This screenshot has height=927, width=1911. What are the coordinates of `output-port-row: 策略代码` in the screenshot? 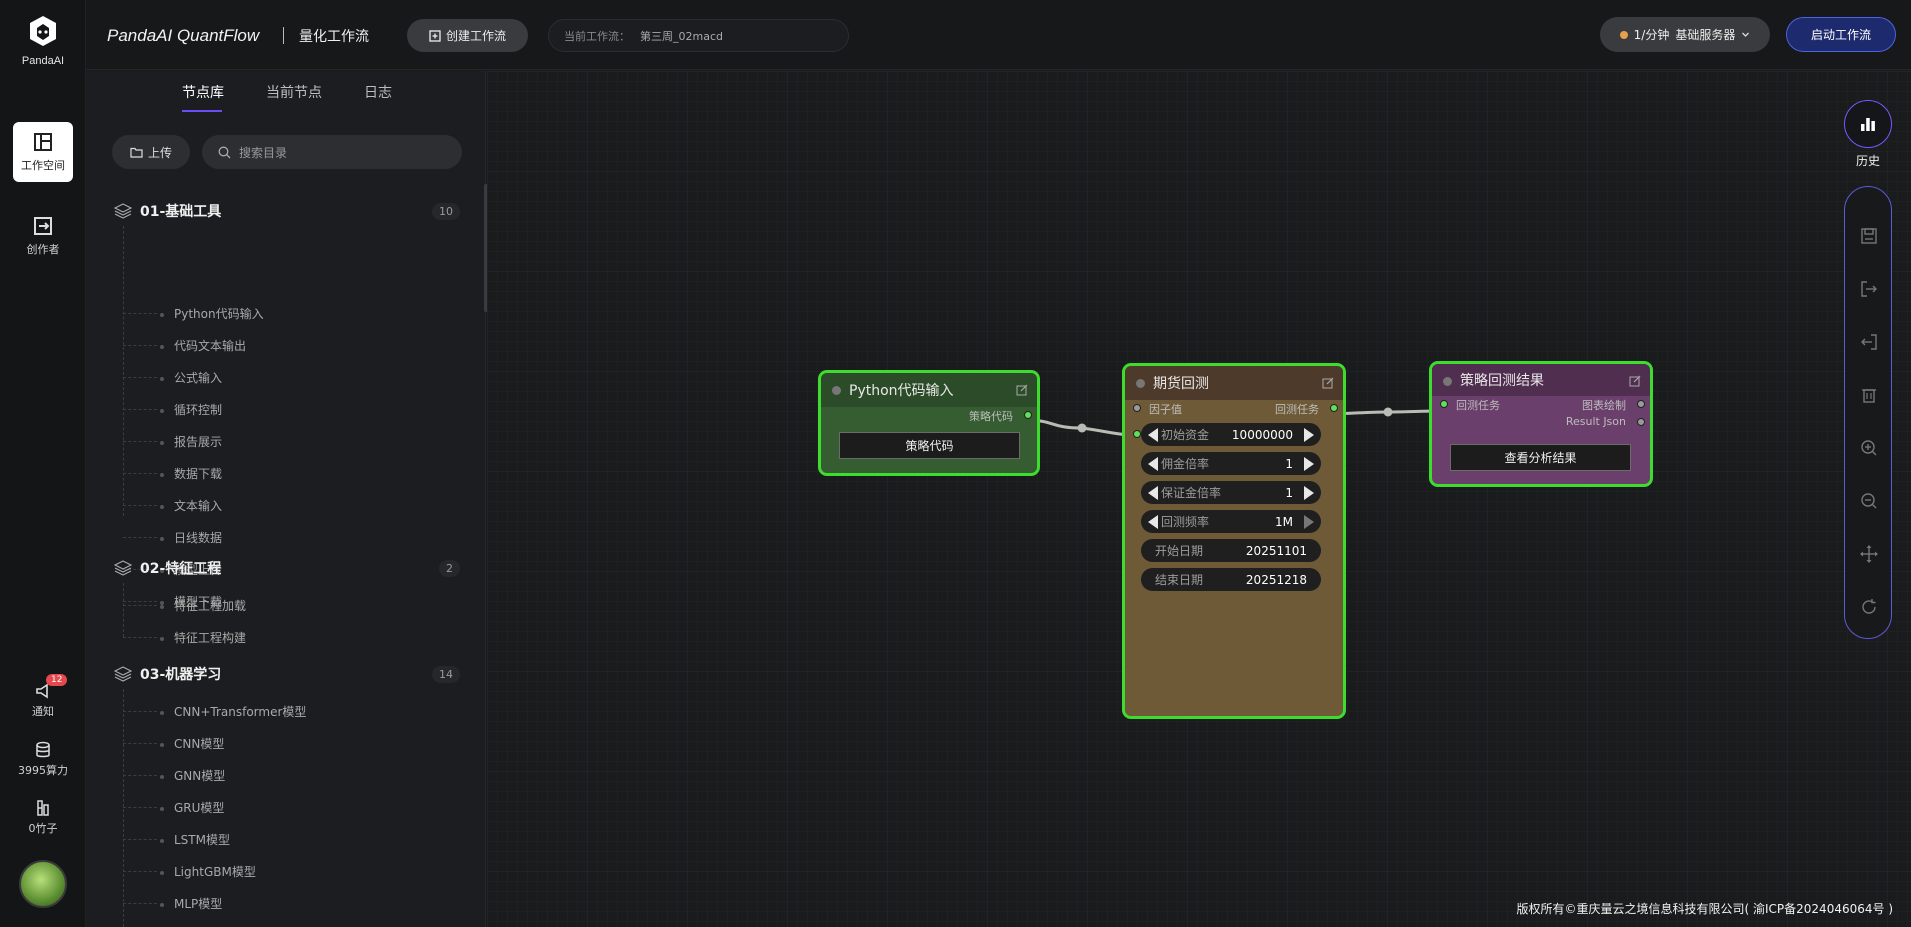 It's located at (929, 416).